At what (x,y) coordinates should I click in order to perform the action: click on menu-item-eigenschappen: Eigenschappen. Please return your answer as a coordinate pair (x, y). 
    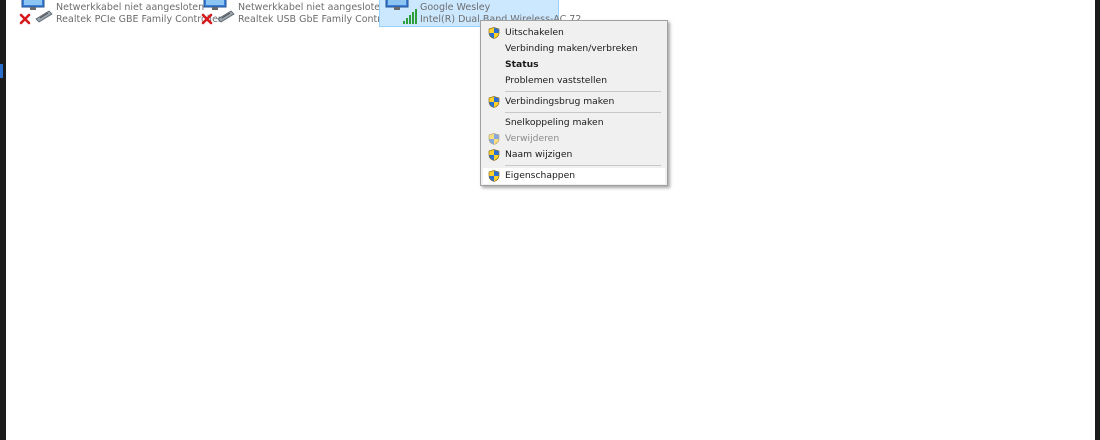
    Looking at the image, I should click on (574, 176).